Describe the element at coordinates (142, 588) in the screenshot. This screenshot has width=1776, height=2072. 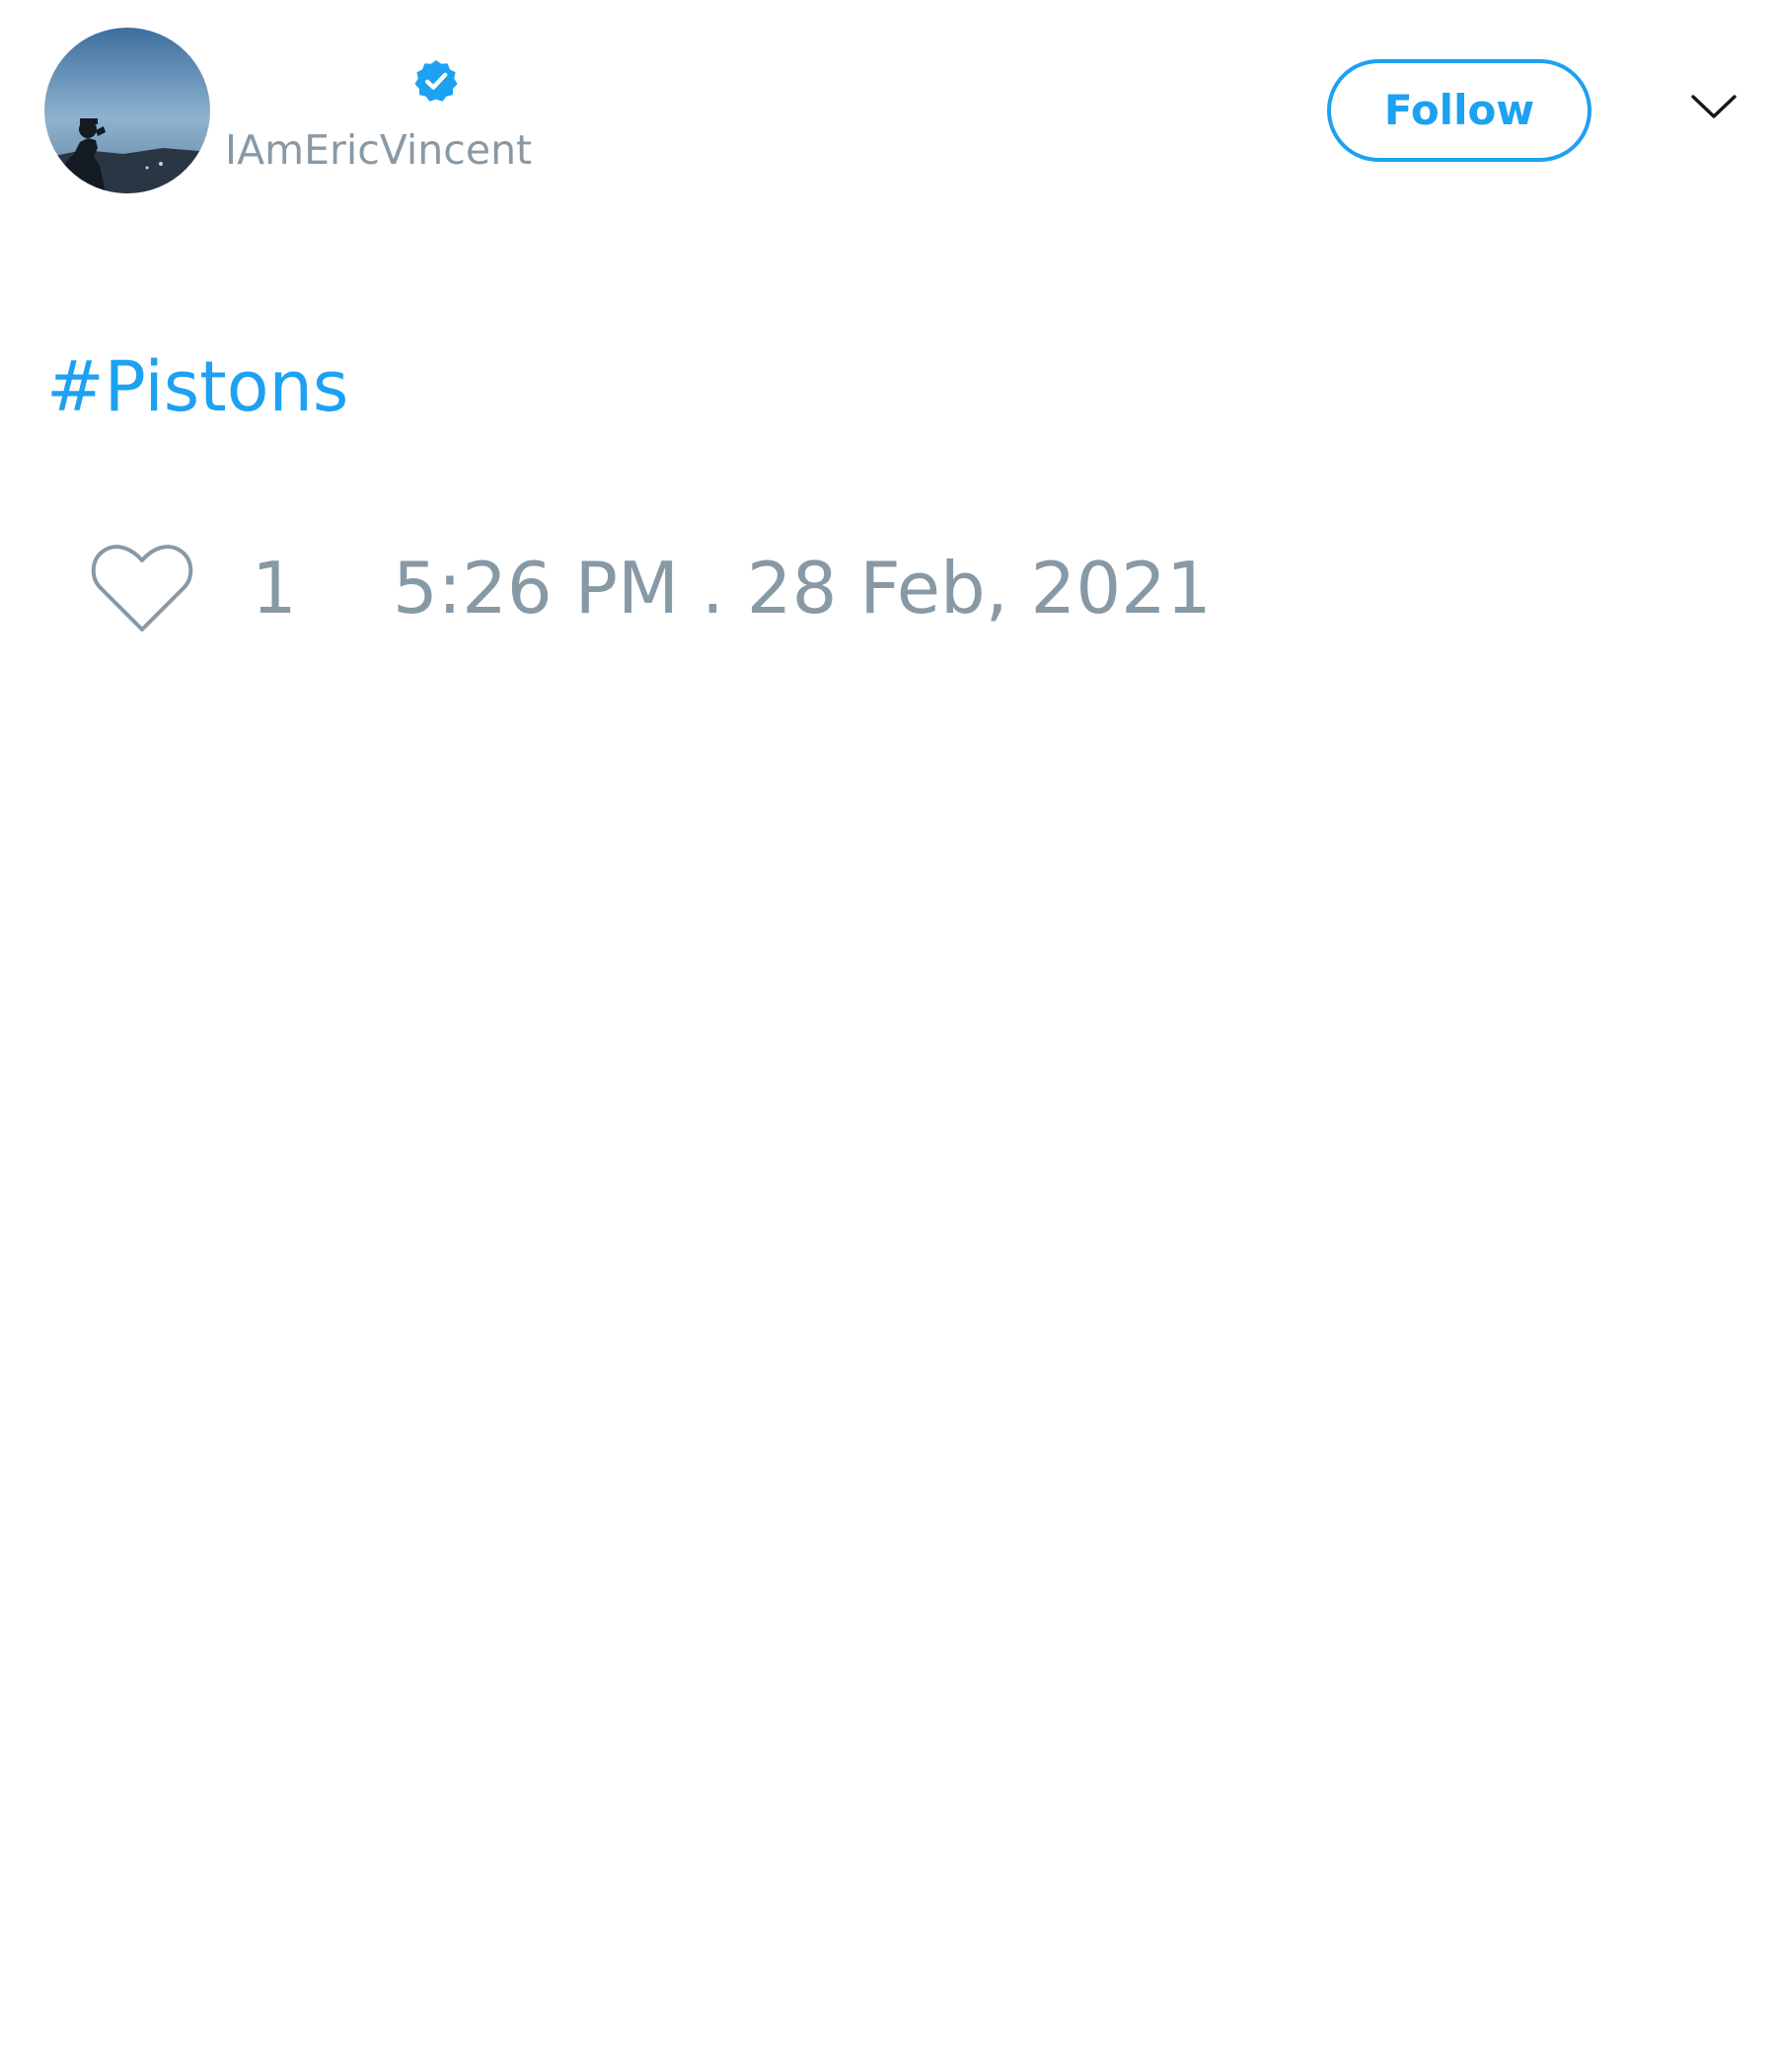
I see `heart-icon` at that location.